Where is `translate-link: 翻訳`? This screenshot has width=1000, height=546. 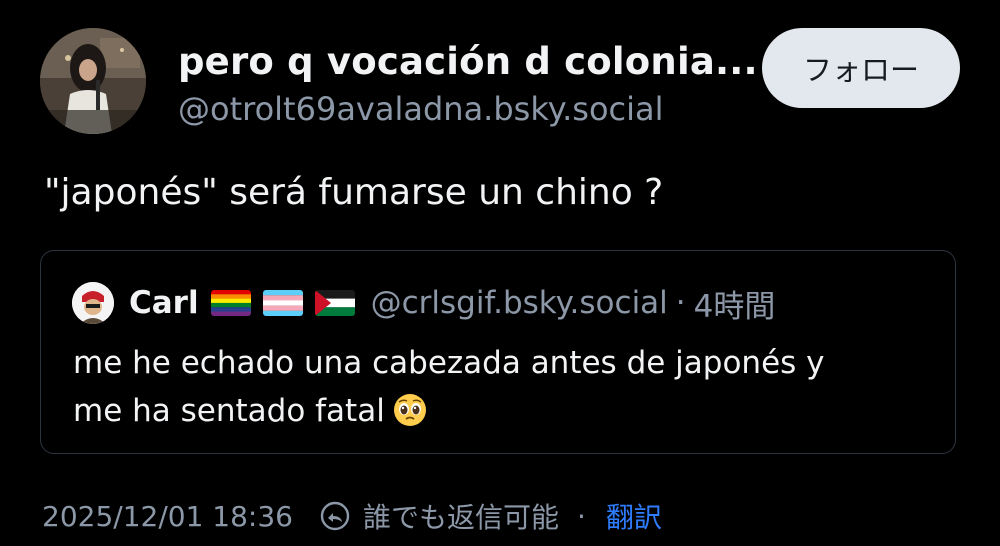 translate-link: 翻訳 is located at coordinates (634, 516).